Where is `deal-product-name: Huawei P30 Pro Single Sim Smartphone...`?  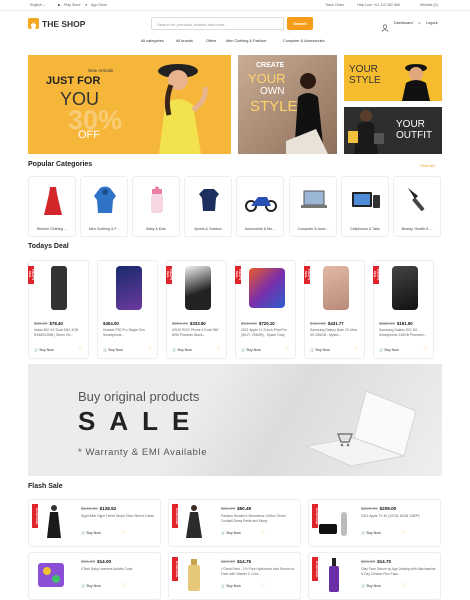
deal-product-name: Huawei P30 Pro Single Sim Smartphone... is located at coordinates (124, 332).